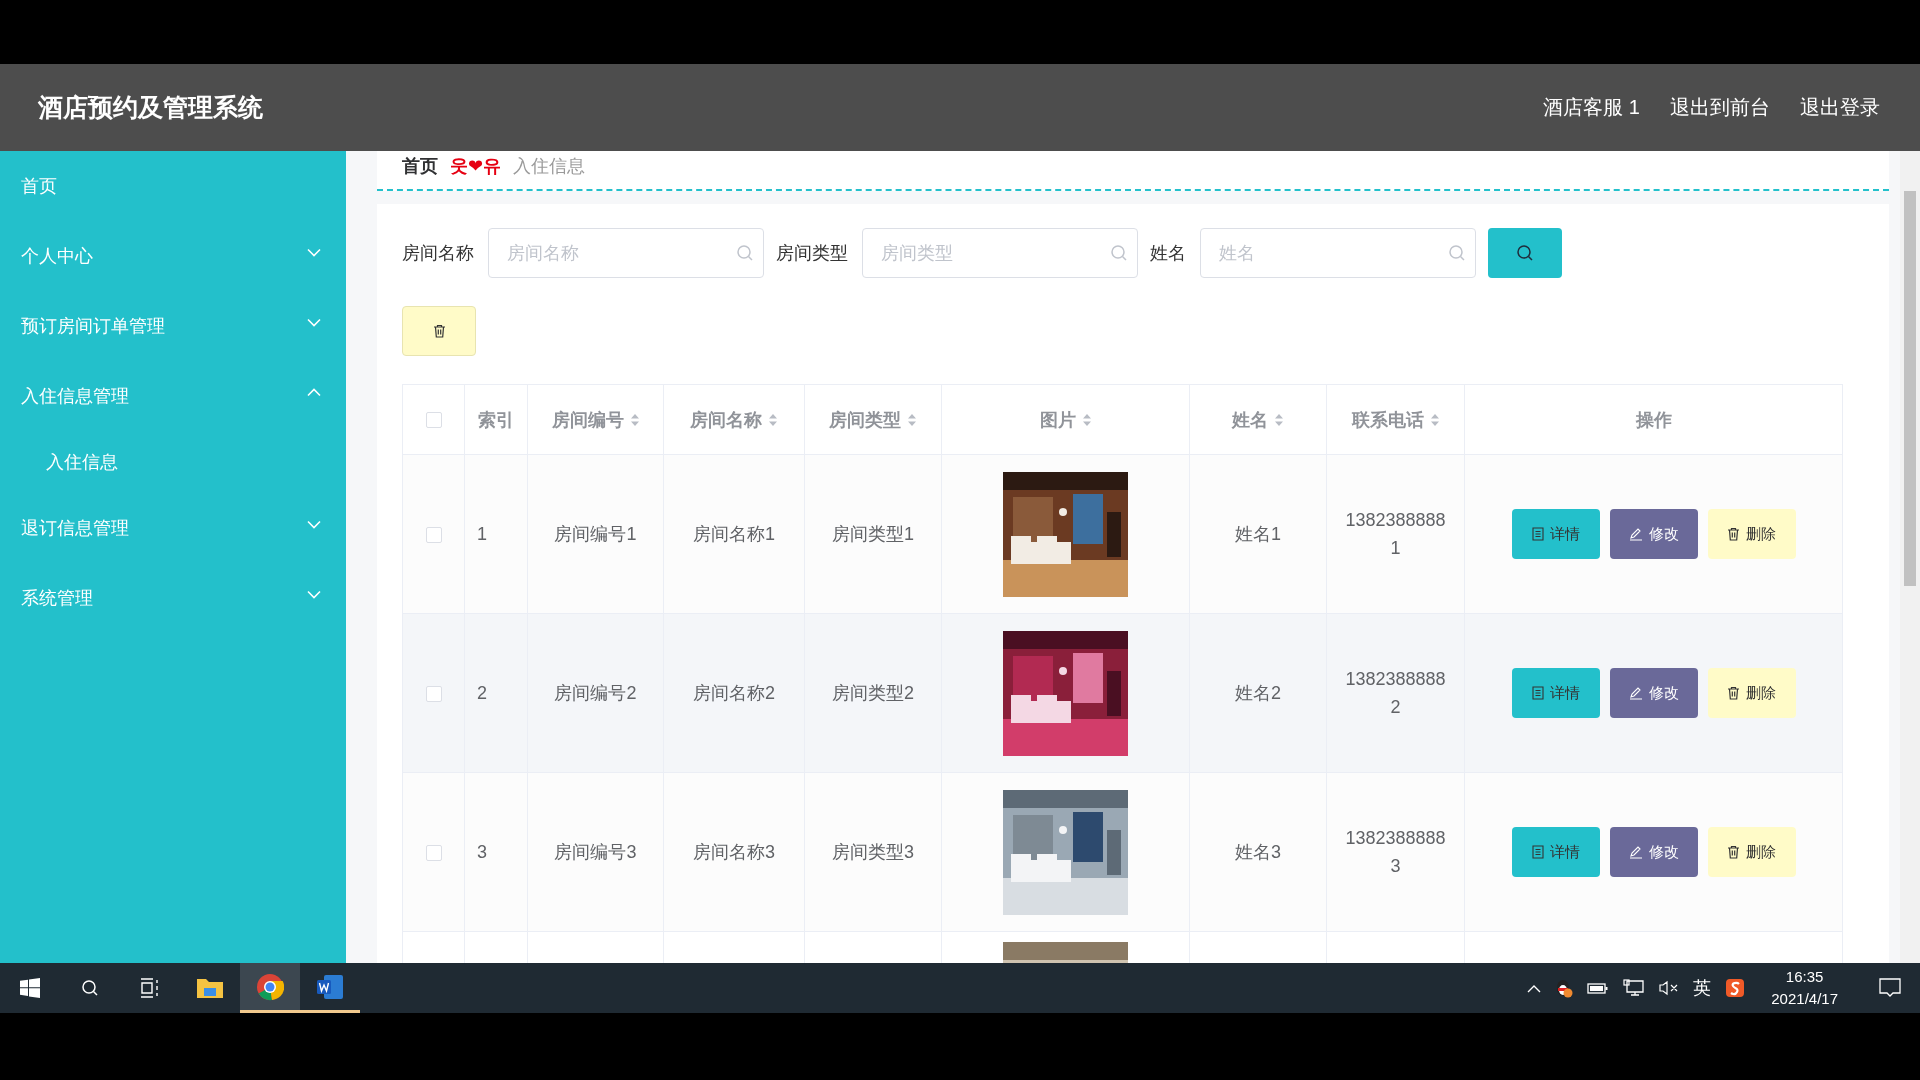  What do you see at coordinates (150, 107) in the screenshot?
I see `app-title: 酒店预约及管理系统` at bounding box center [150, 107].